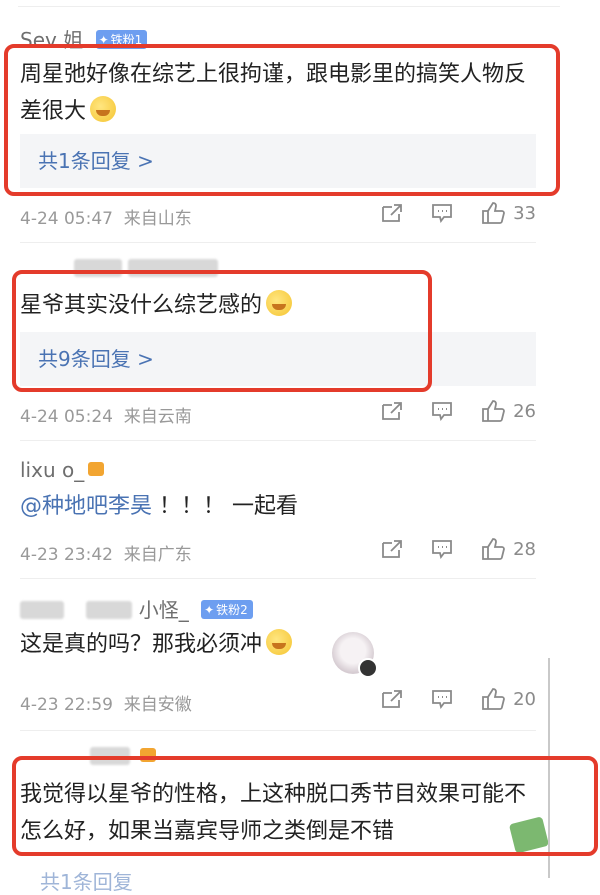 This screenshot has height=895, width=600. What do you see at coordinates (368, 668) in the screenshot?
I see `panda-icon` at bounding box center [368, 668].